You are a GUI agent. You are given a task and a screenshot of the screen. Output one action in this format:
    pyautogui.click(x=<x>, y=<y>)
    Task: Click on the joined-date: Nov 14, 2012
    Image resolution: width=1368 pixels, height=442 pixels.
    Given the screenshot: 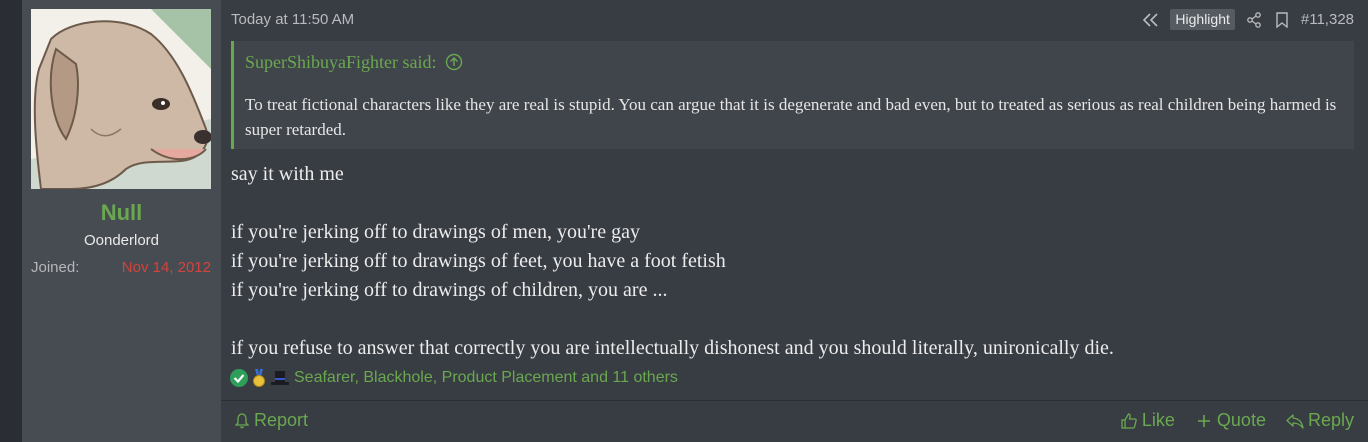 What is the action you would take?
    pyautogui.click(x=166, y=267)
    